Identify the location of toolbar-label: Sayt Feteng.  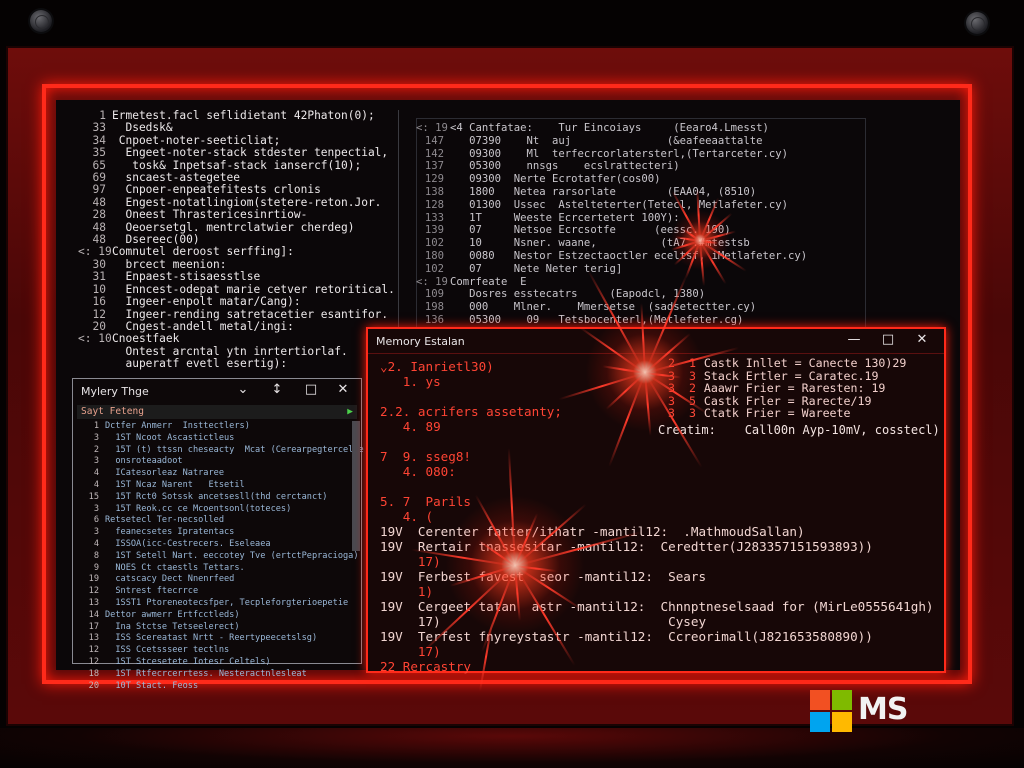
(112, 411).